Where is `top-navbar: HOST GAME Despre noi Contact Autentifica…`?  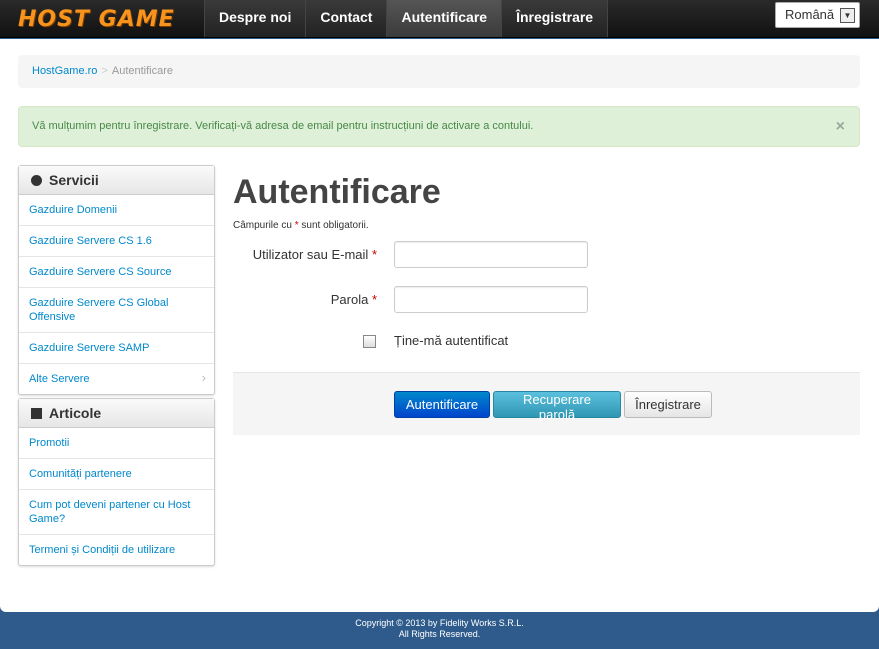
top-navbar: HOST GAME Despre noi Contact Autentifica… is located at coordinates (439, 19).